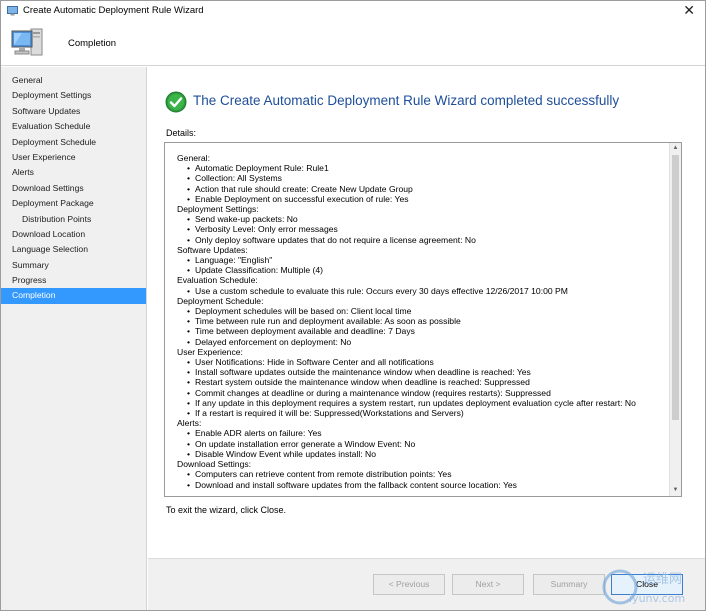  I want to click on wizard-header: Completion, so click(353, 43).